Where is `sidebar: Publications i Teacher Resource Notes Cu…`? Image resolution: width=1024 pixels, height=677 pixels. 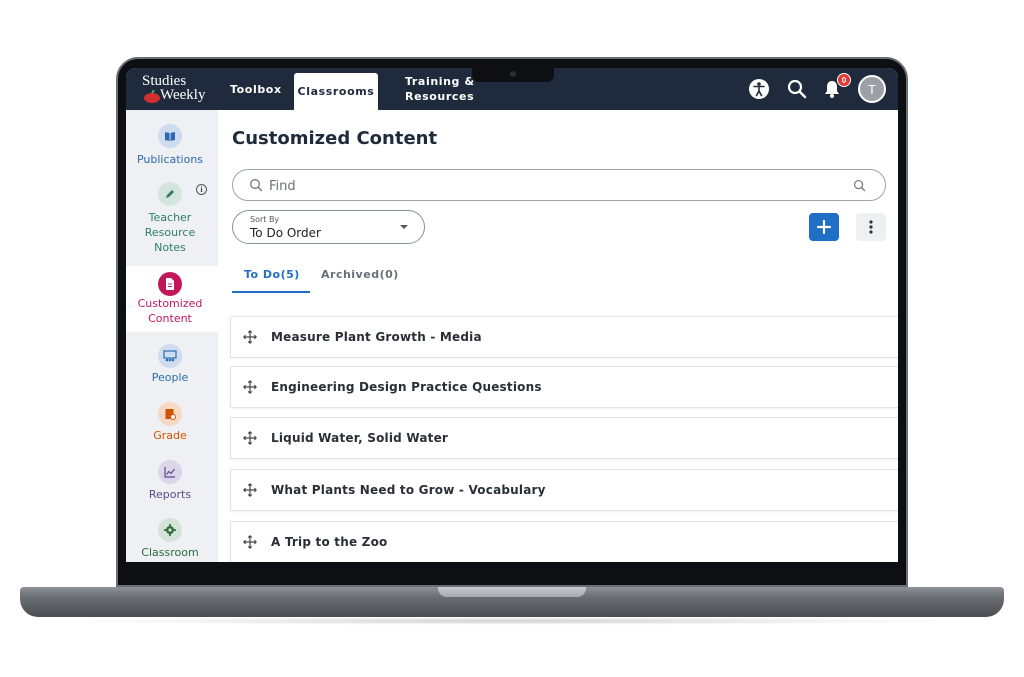
sidebar: Publications i Teacher Resource Notes Cu… is located at coordinates (172, 336).